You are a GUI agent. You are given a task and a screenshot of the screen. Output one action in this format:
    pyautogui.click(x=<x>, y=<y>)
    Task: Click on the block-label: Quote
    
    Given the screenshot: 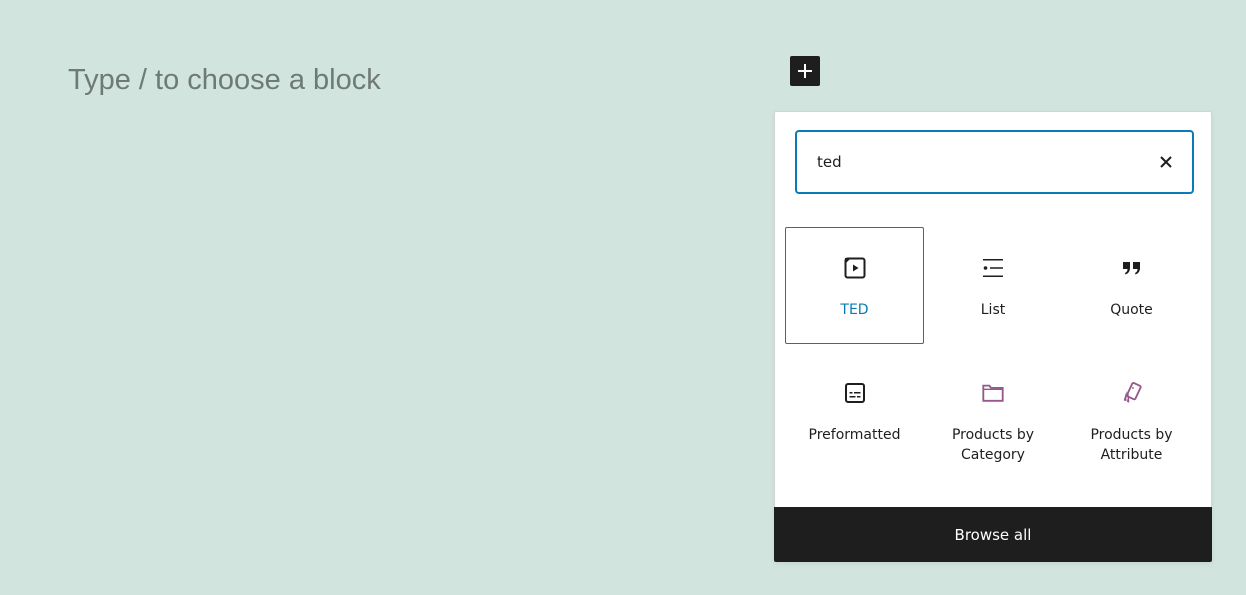 What is the action you would take?
    pyautogui.click(x=1131, y=310)
    